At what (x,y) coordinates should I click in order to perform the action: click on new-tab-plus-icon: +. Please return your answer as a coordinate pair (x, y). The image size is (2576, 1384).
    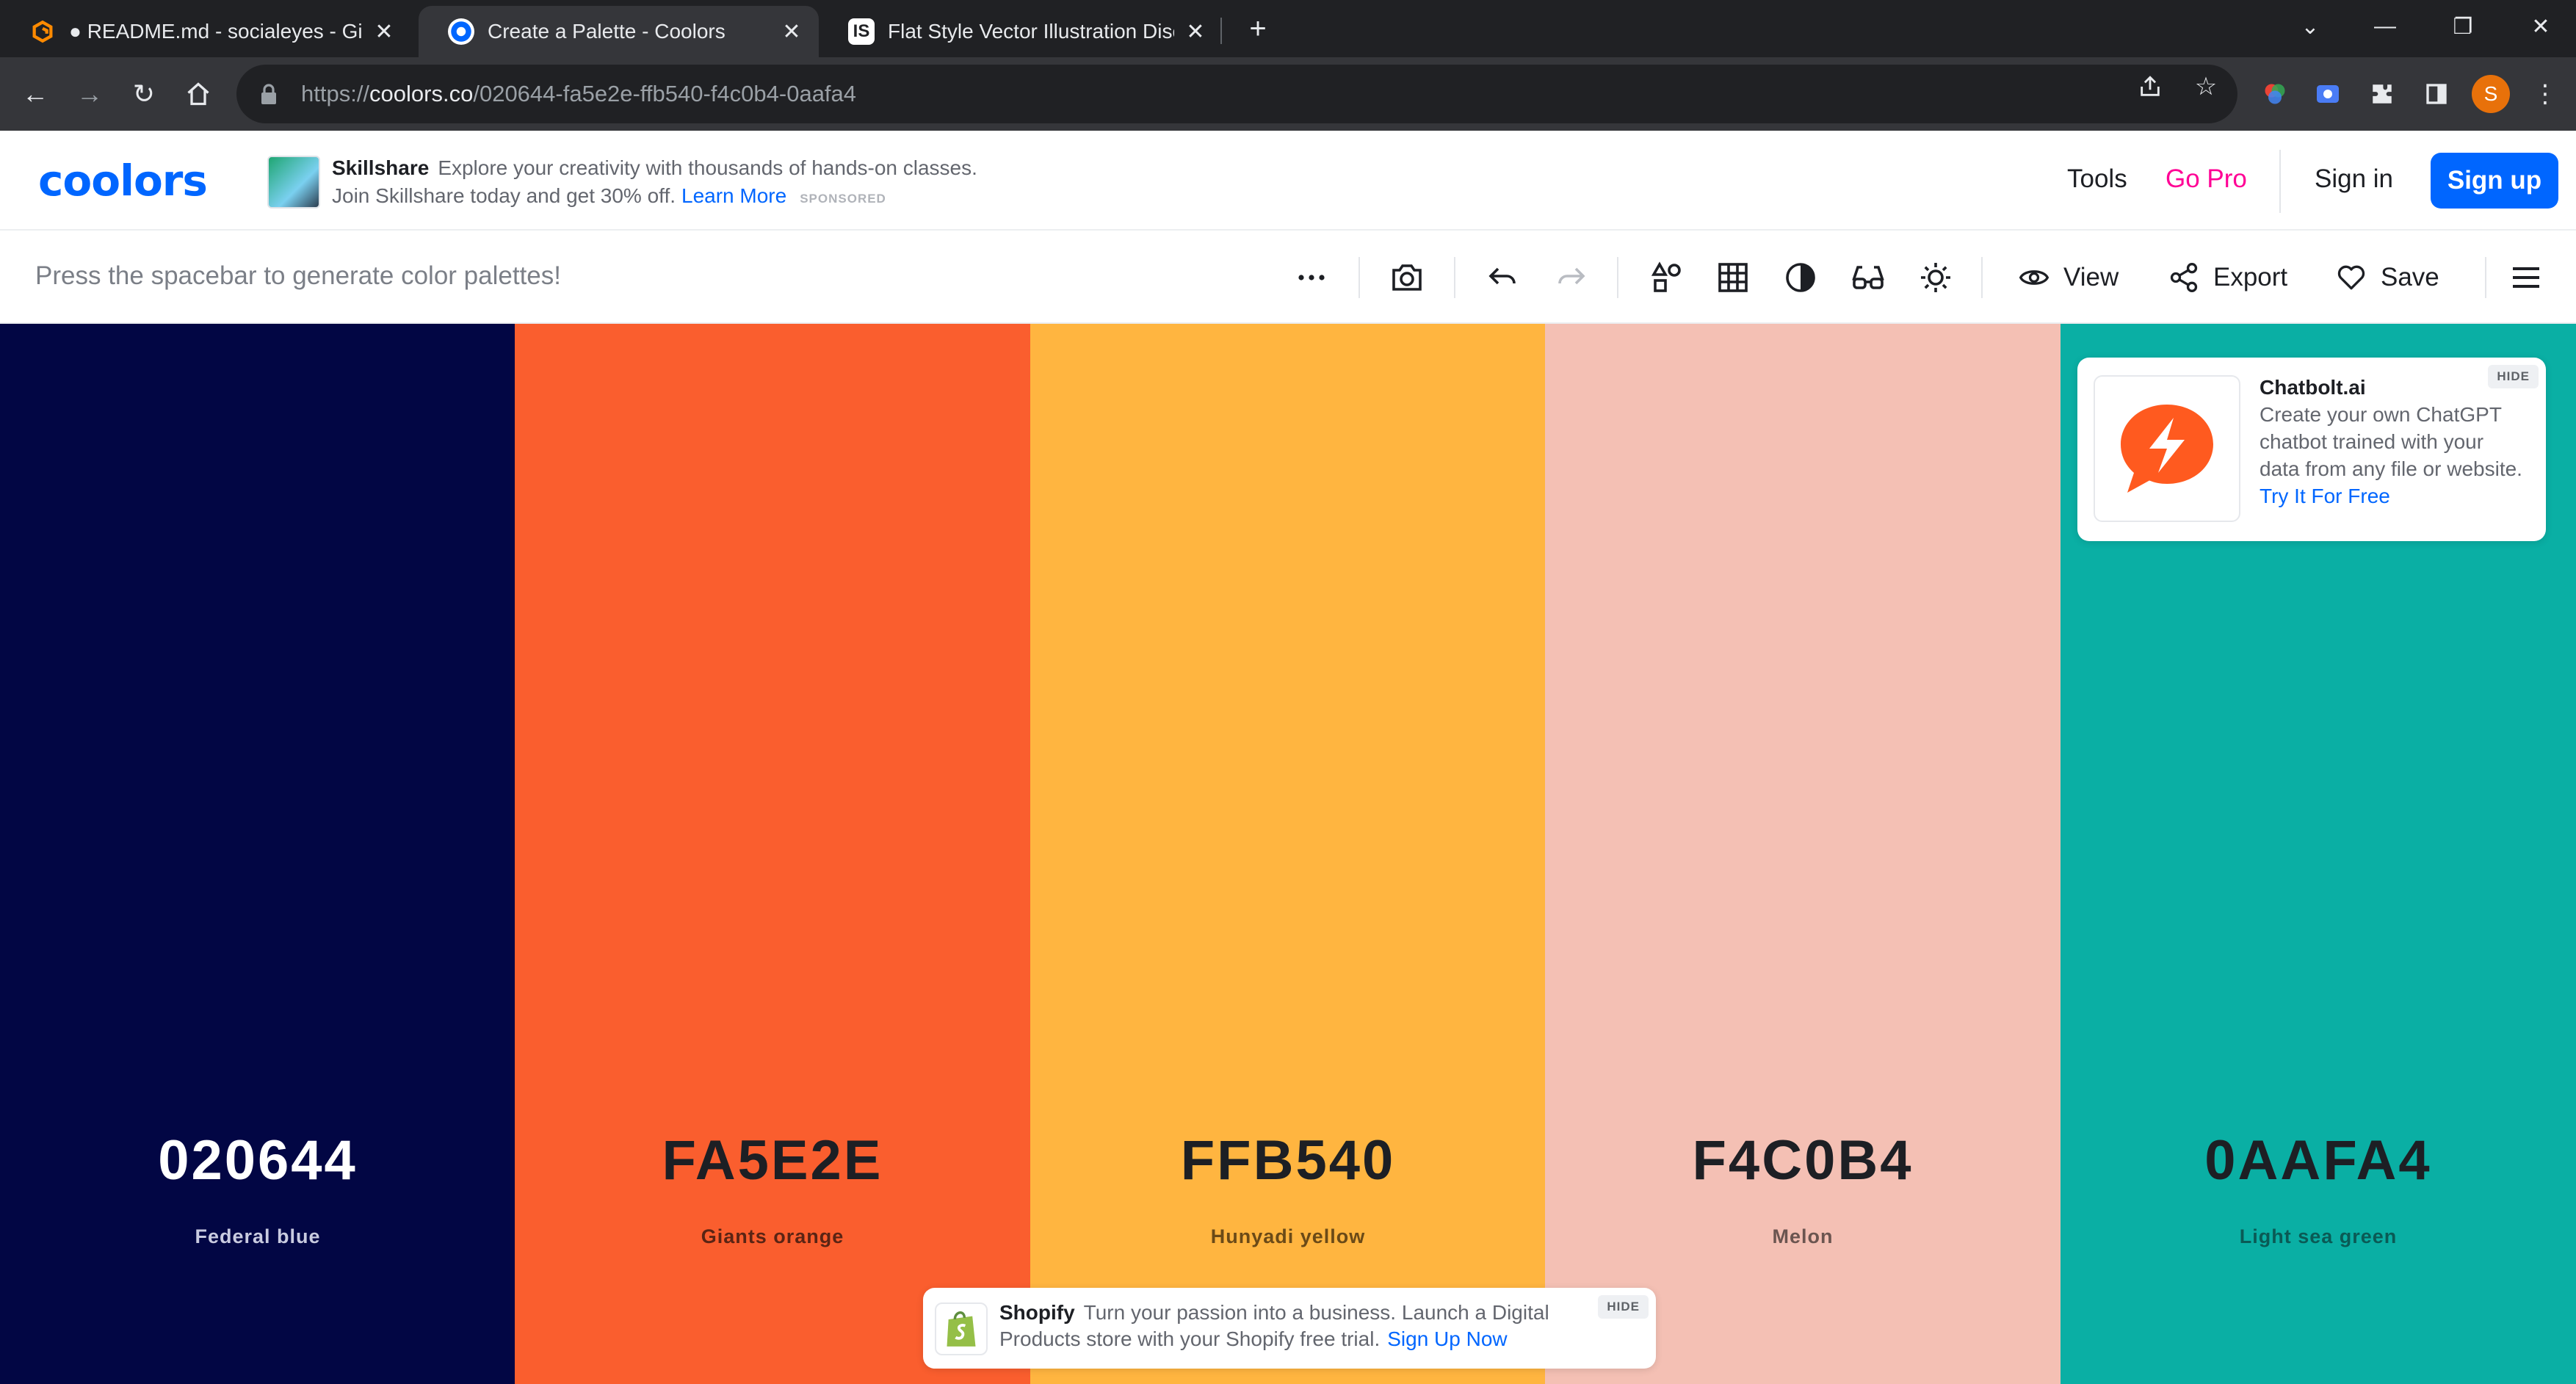
    Looking at the image, I should click on (1258, 28).